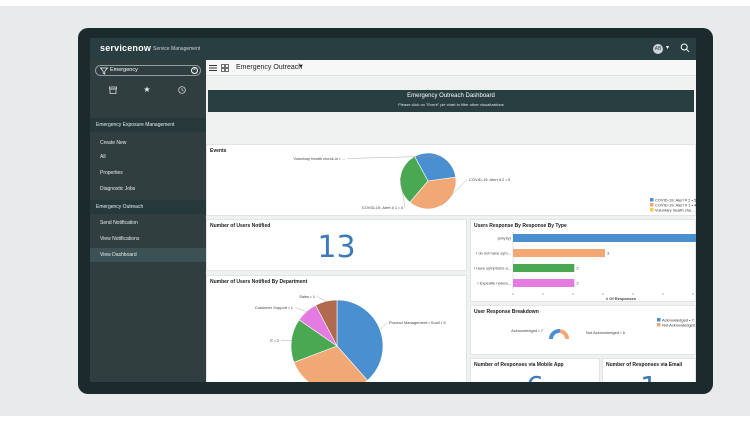 Image resolution: width=750 pixels, height=422 pixels. Describe the element at coordinates (606, 332) in the screenshot. I see `data-label: Not Acknowledged • 6` at that location.